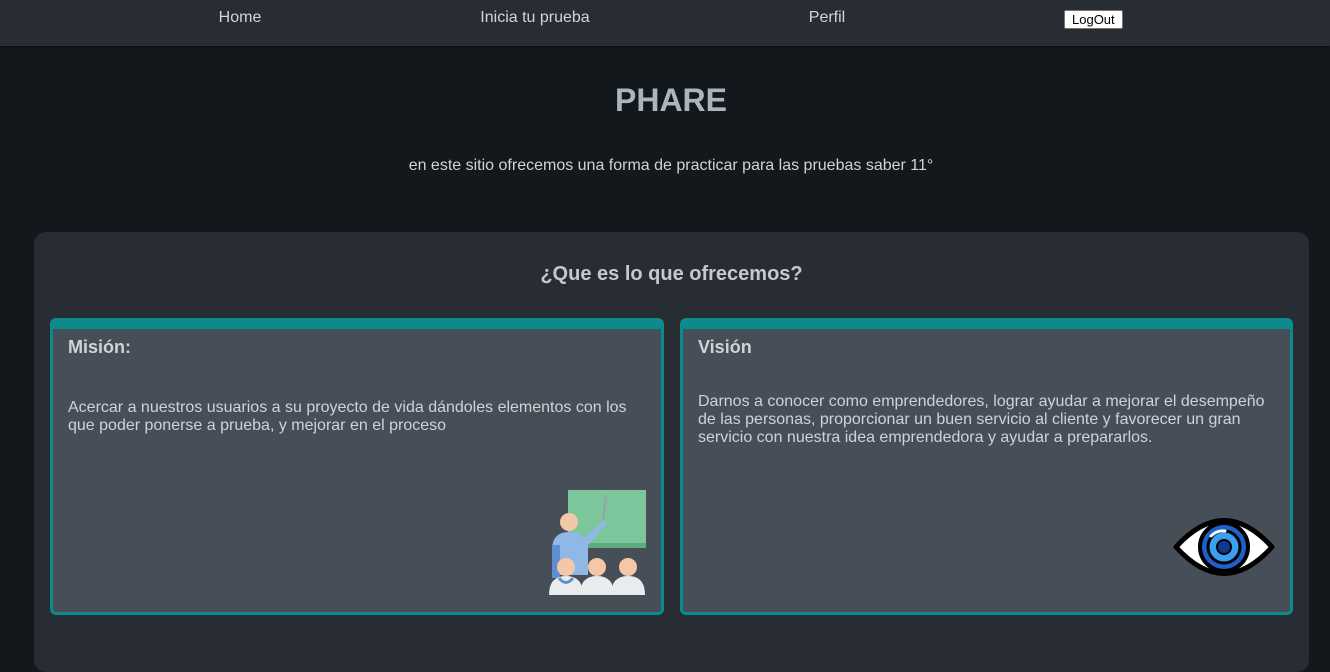 The image size is (1330, 672). What do you see at coordinates (1224, 547) in the screenshot?
I see `eye-icon` at bounding box center [1224, 547].